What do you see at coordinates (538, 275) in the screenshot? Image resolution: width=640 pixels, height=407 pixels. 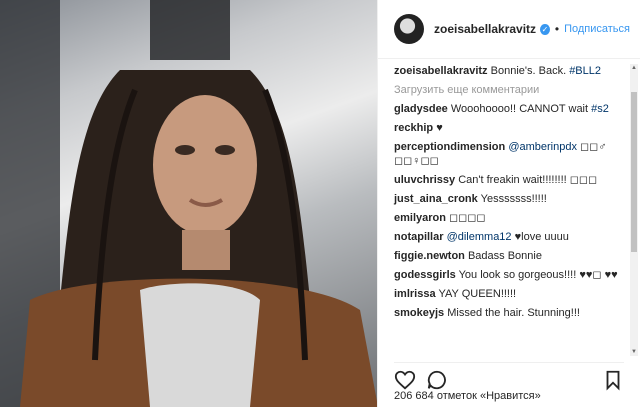 I see `comment-text: You look so gorgeous!!!! ♥♥◻ ♥♥` at bounding box center [538, 275].